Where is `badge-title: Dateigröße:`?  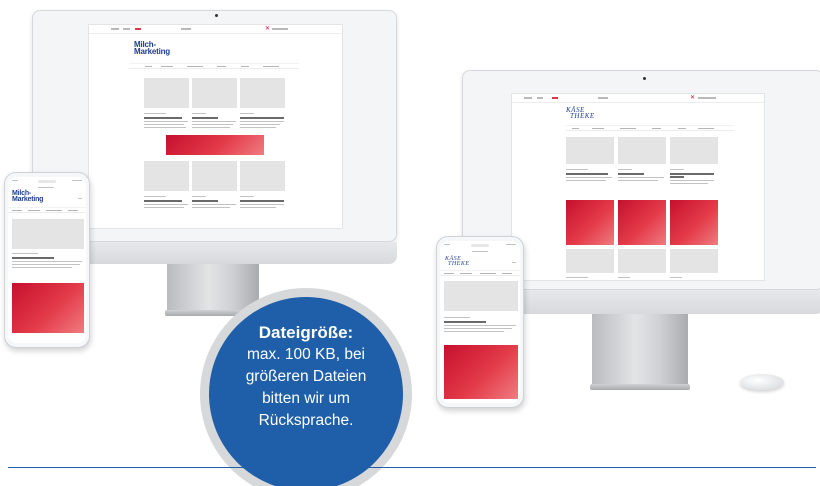 badge-title: Dateigröße: is located at coordinates (306, 332).